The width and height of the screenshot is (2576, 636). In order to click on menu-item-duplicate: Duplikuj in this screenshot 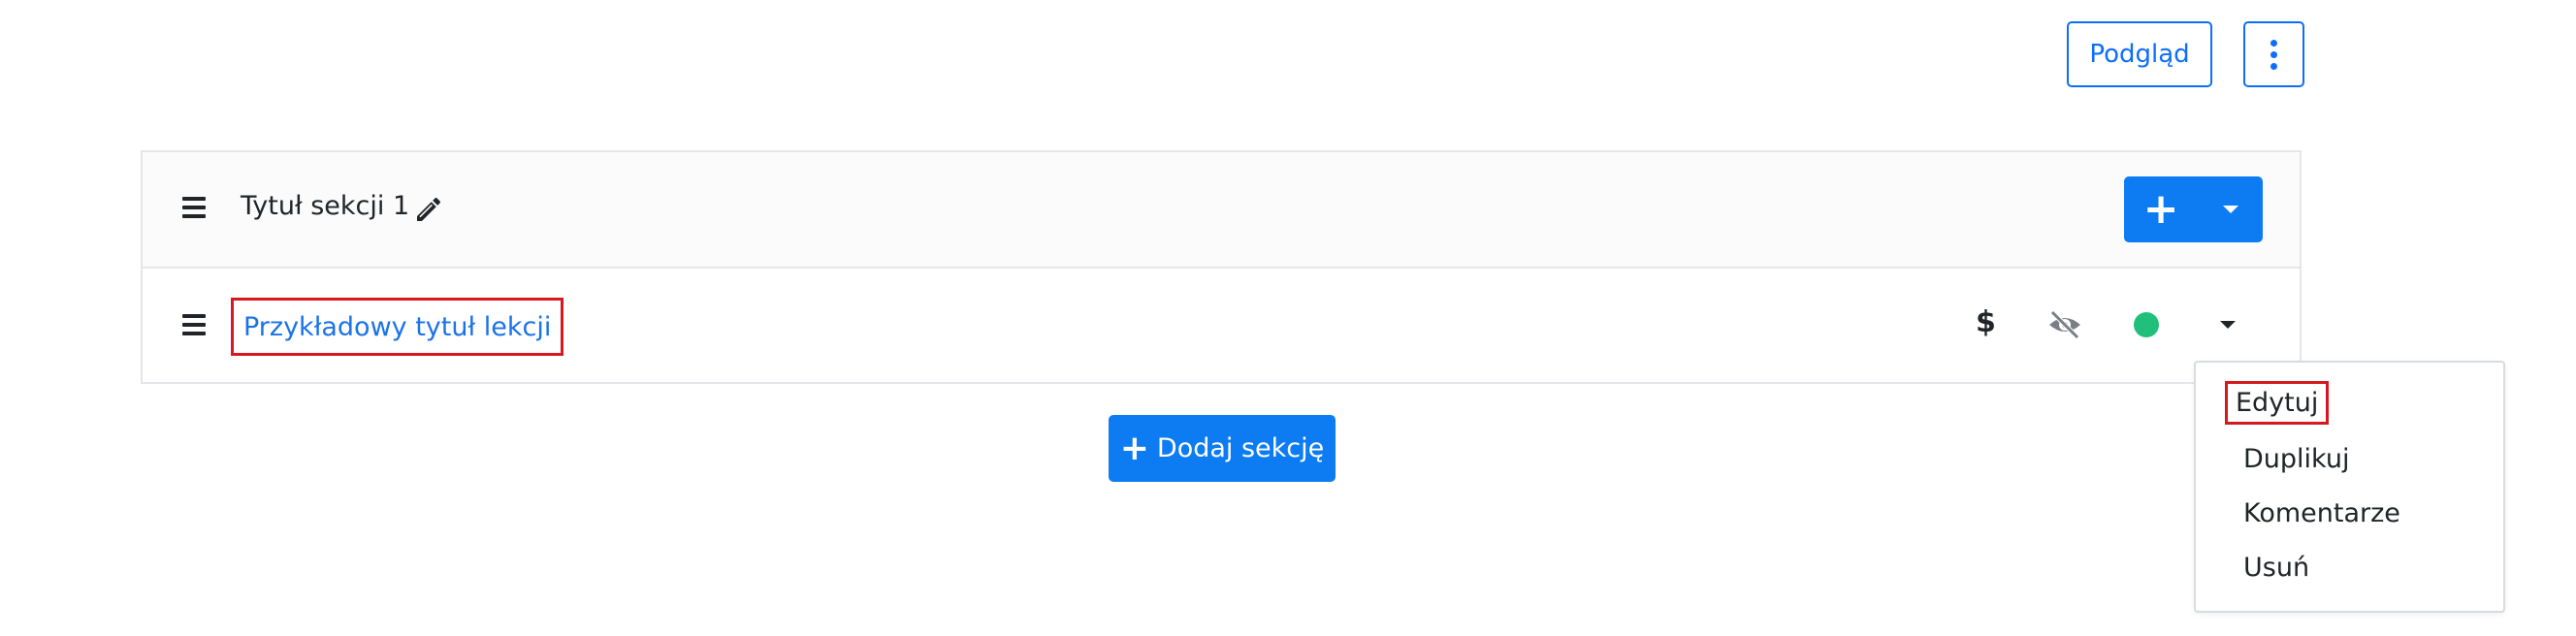, I will do `click(2296, 459)`.